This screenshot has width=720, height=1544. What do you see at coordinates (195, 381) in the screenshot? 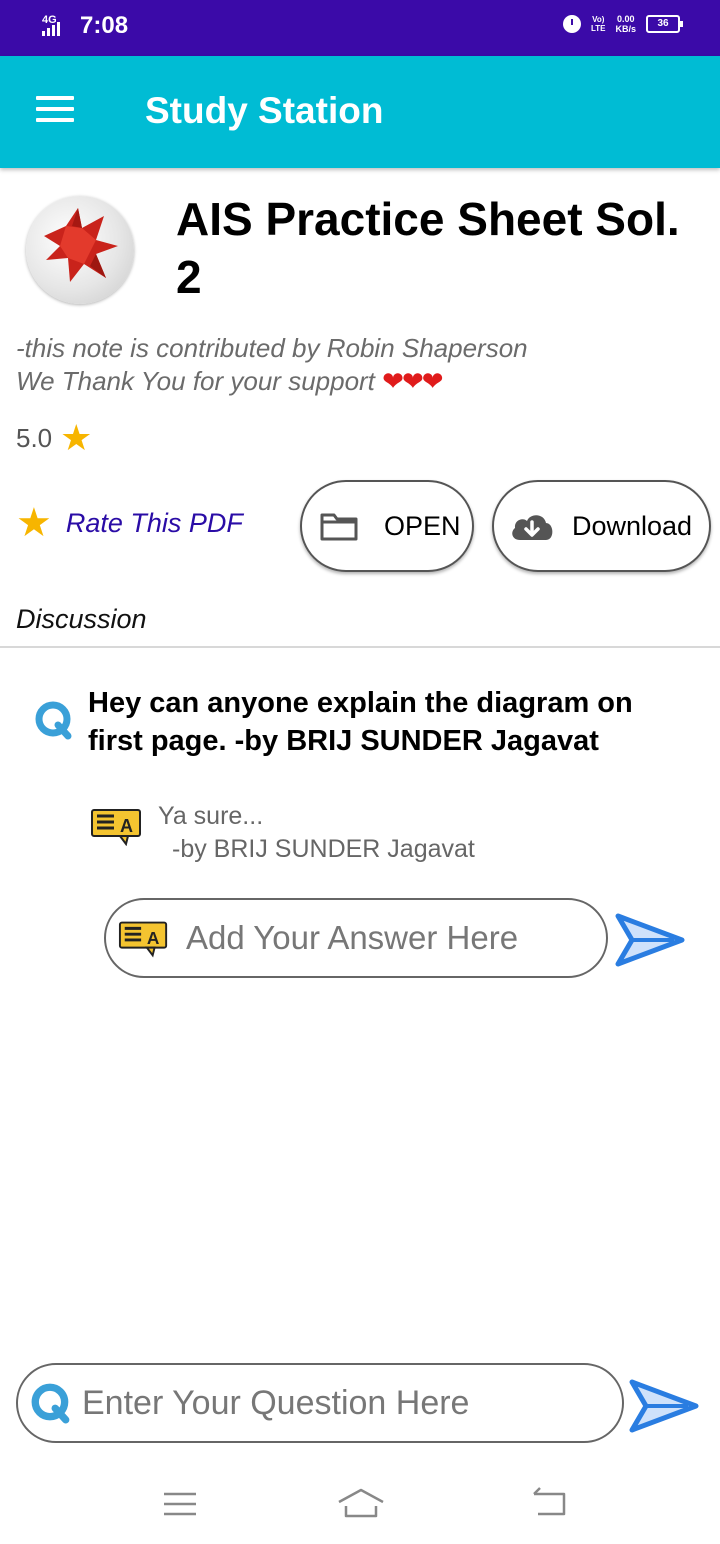
I see `thanks-text: We Thank You for your support` at bounding box center [195, 381].